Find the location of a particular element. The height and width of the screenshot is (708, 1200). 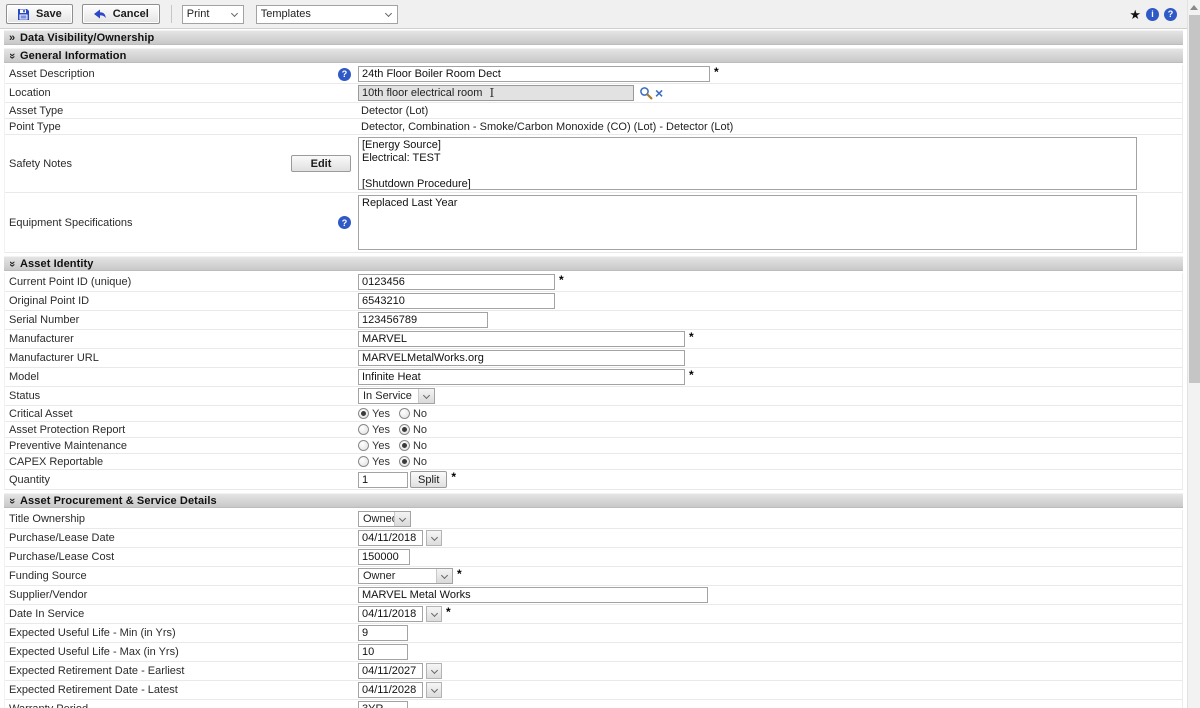

row-safety-notes: Safety Notes Edit is located at coordinates (593, 164).